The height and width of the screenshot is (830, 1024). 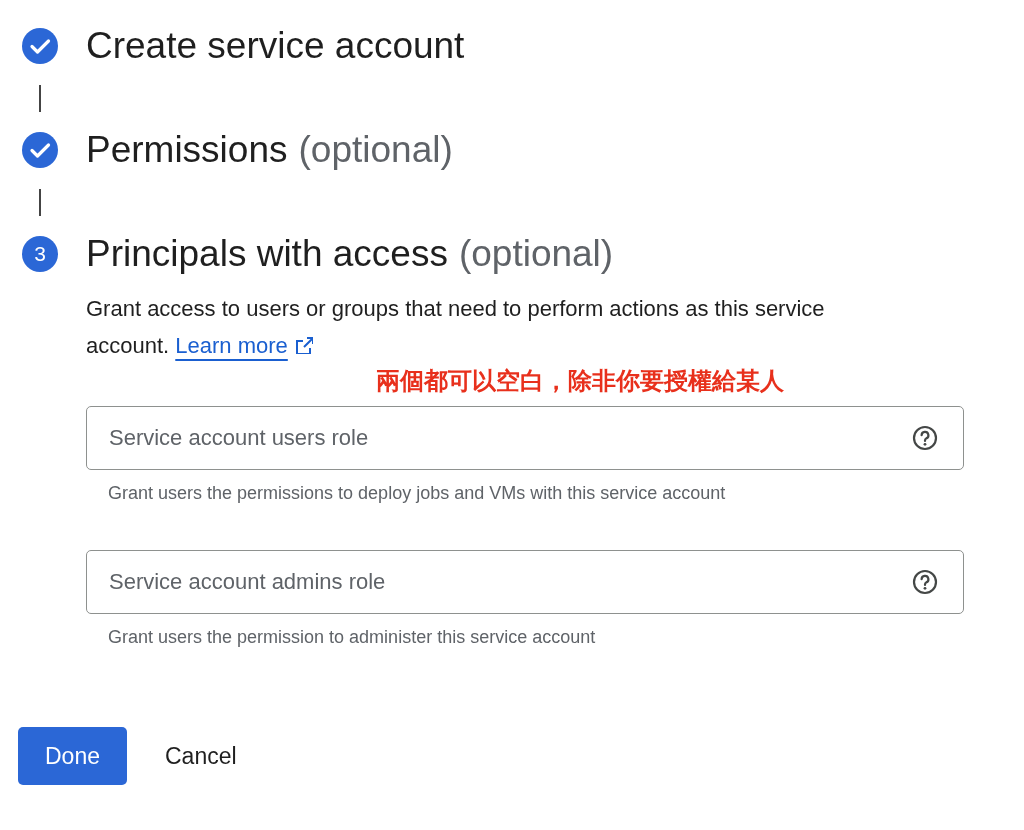 What do you see at coordinates (267, 254) in the screenshot?
I see `step-title: Principals with access` at bounding box center [267, 254].